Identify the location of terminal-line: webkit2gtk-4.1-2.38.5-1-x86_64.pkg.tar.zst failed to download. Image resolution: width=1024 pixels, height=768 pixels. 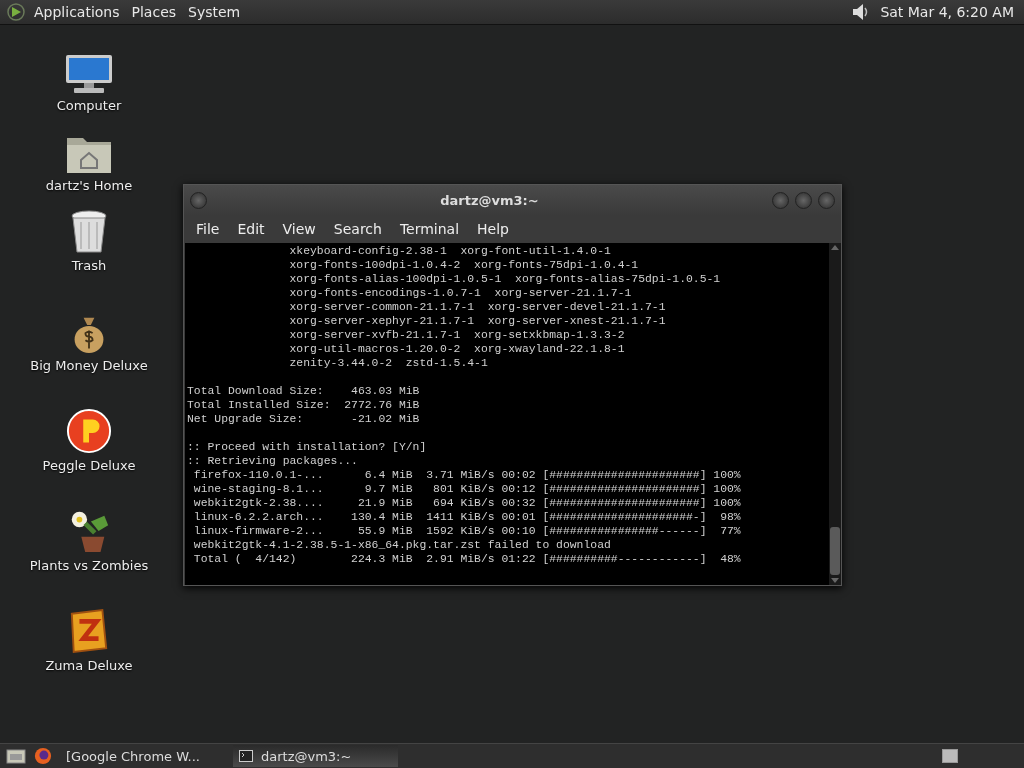
(402, 545).